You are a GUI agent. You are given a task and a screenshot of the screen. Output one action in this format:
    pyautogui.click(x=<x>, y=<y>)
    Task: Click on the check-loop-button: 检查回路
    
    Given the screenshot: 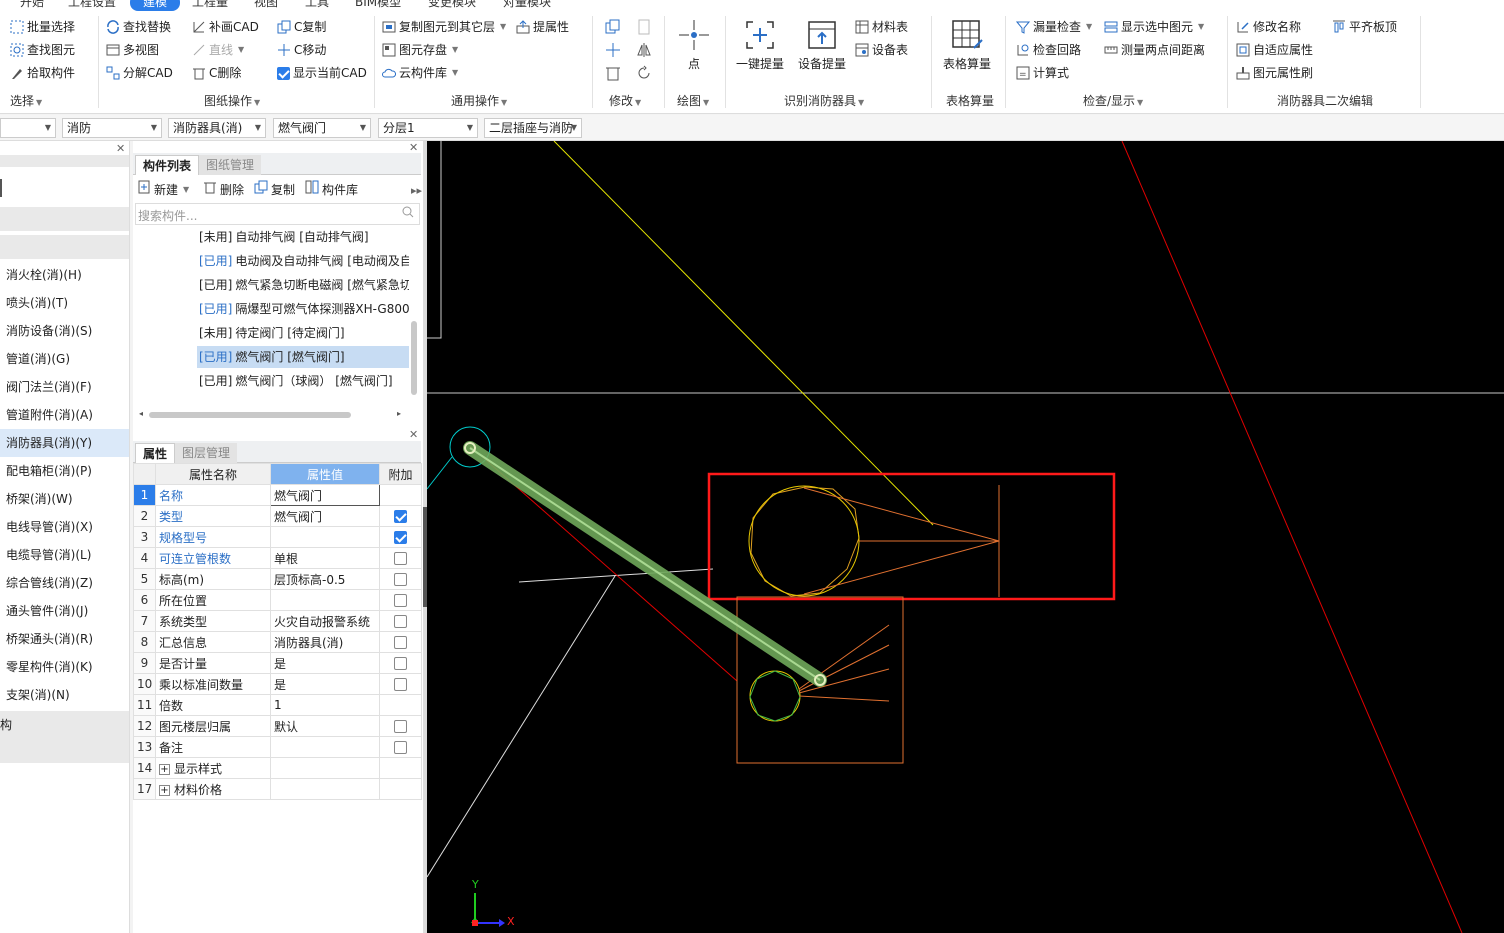 What is the action you would take?
    pyautogui.click(x=1048, y=50)
    